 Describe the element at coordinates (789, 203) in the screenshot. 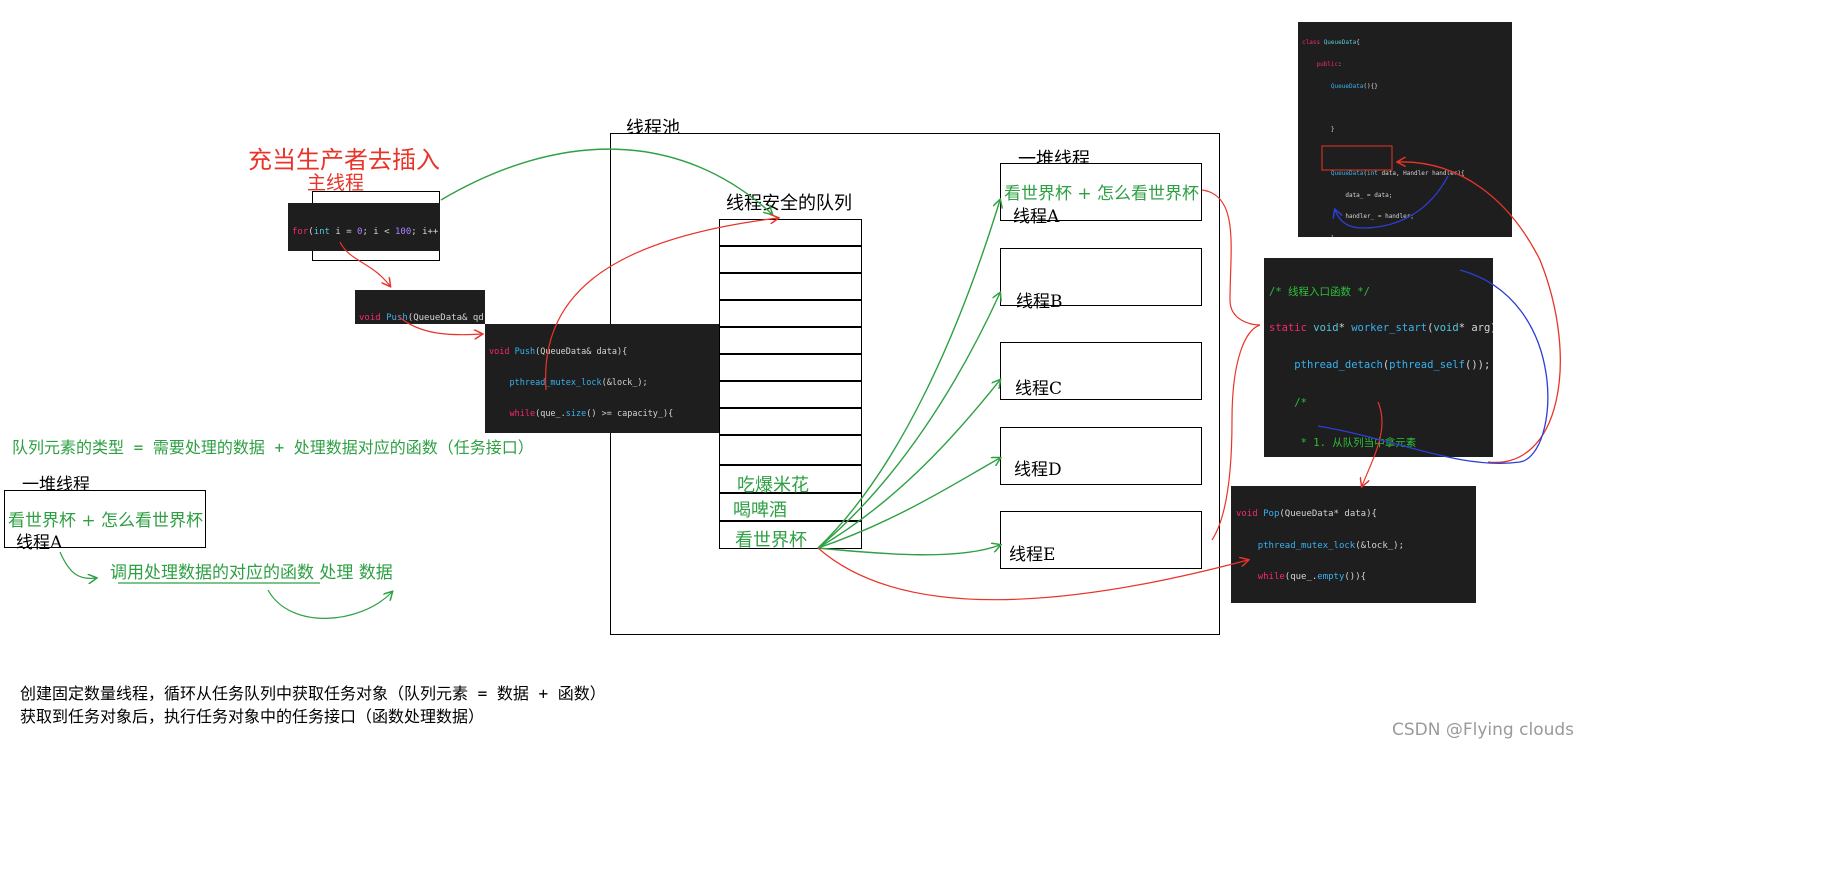

I see `safe-queue-label: 线程安全的队列` at that location.